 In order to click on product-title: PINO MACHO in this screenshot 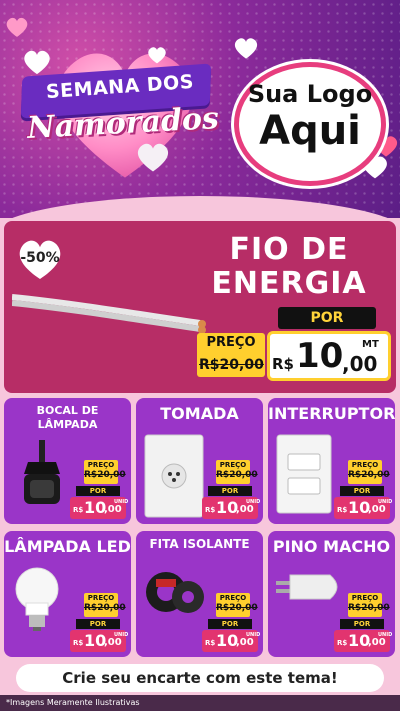, I will do `click(331, 546)`.